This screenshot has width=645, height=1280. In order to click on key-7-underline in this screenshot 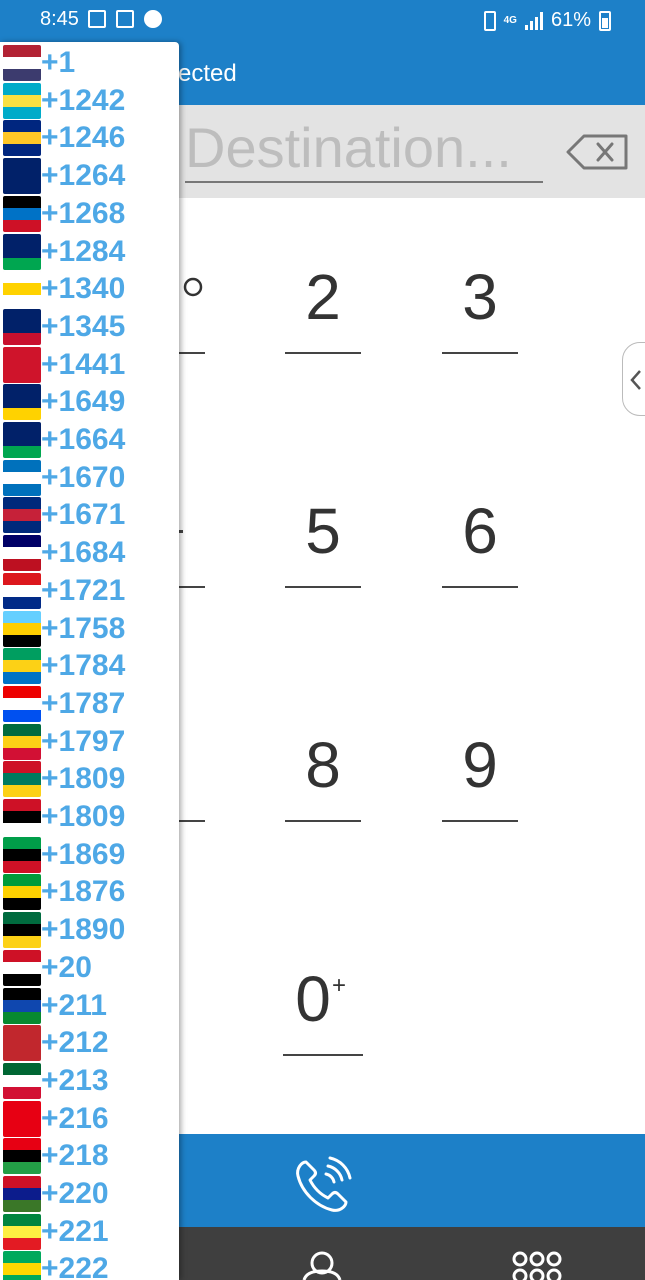, I will do `click(192, 821)`.